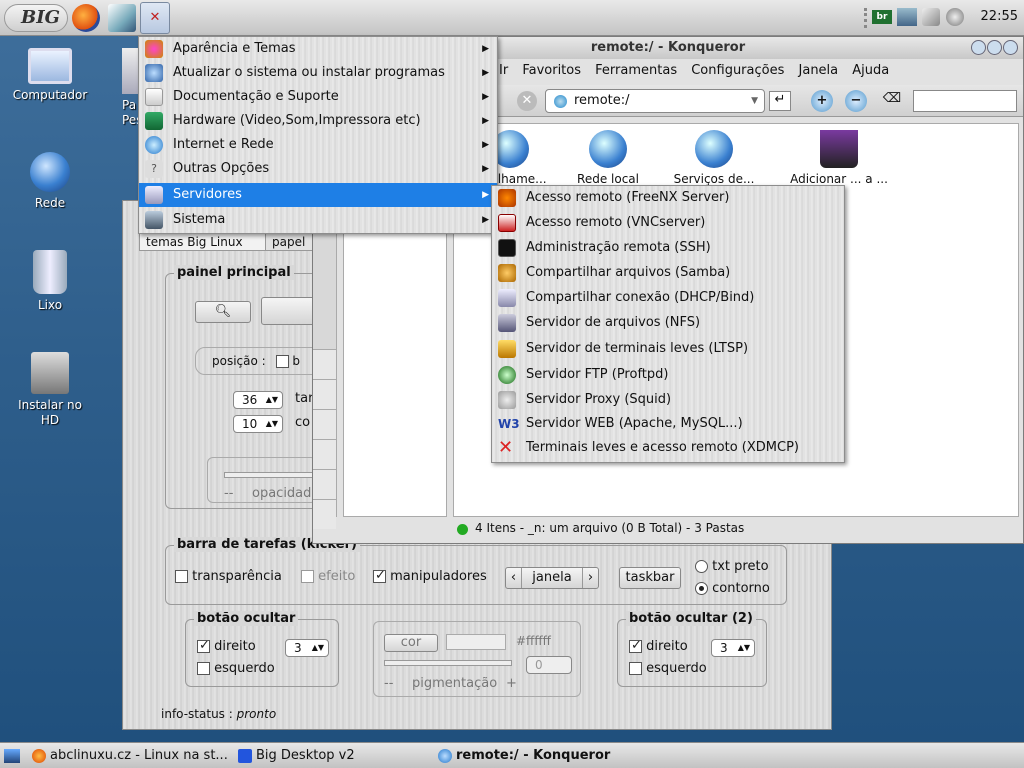  What do you see at coordinates (324, 424) in the screenshot?
I see `sidebar-tab-home-icon` at bounding box center [324, 424].